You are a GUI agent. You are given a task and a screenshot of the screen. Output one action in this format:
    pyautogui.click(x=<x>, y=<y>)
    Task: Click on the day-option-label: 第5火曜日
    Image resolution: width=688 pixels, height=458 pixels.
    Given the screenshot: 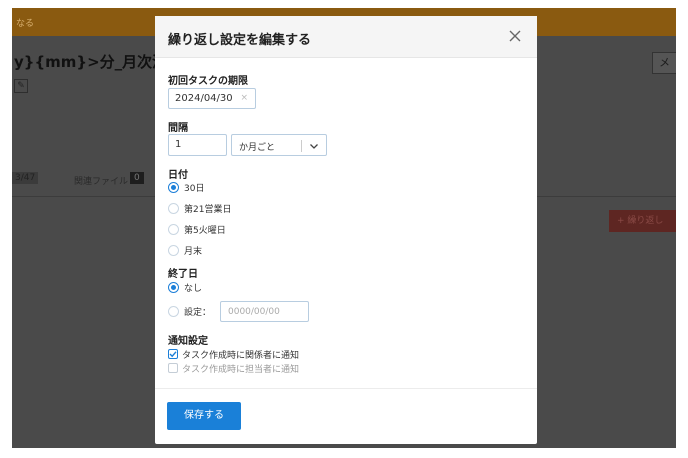 What is the action you would take?
    pyautogui.click(x=205, y=231)
    